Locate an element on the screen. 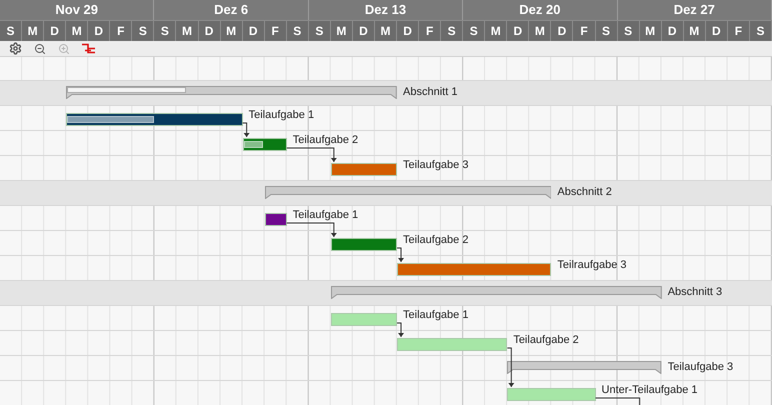 The image size is (772, 405). summary-label: Abschnitt 2 is located at coordinates (584, 192).